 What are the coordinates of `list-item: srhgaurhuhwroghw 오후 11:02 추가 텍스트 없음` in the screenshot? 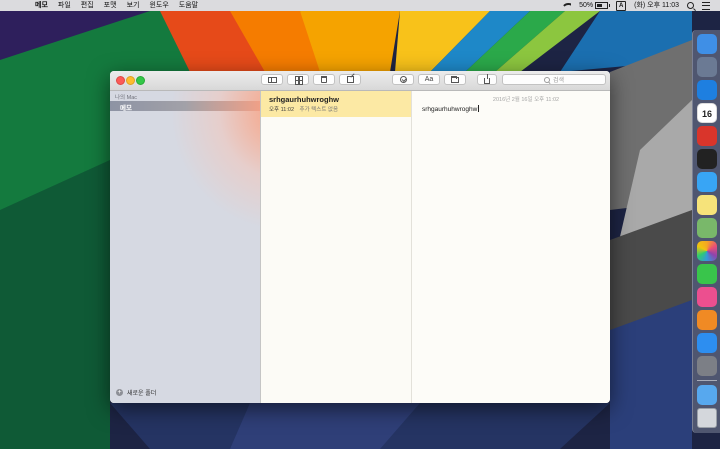 It's located at (336, 104).